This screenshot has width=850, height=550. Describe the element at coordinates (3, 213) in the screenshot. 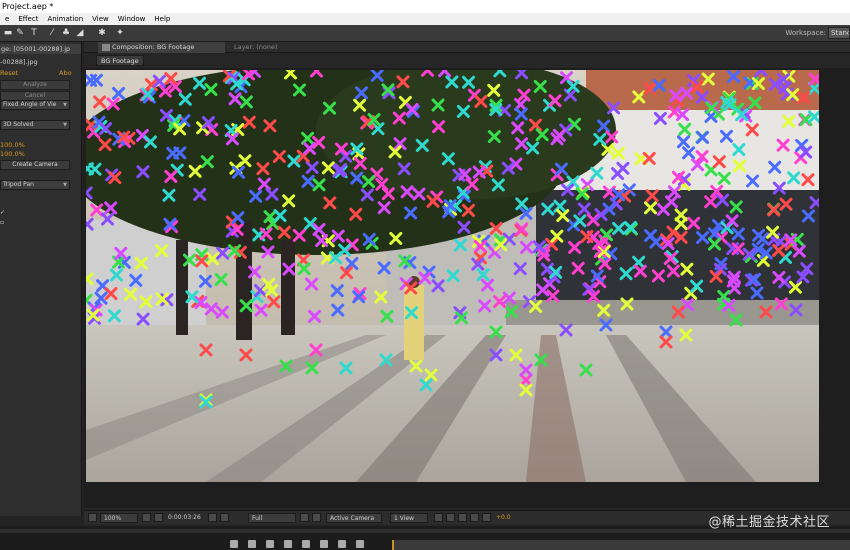

I see `checkmark-icon: ✓` at that location.